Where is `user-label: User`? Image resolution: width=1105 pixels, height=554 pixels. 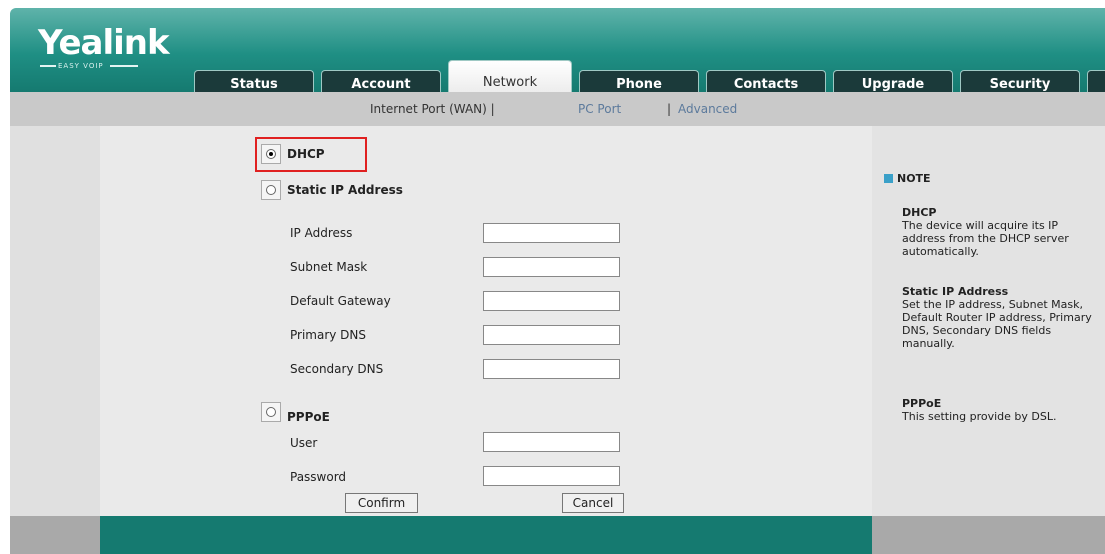
user-label: User is located at coordinates (304, 443).